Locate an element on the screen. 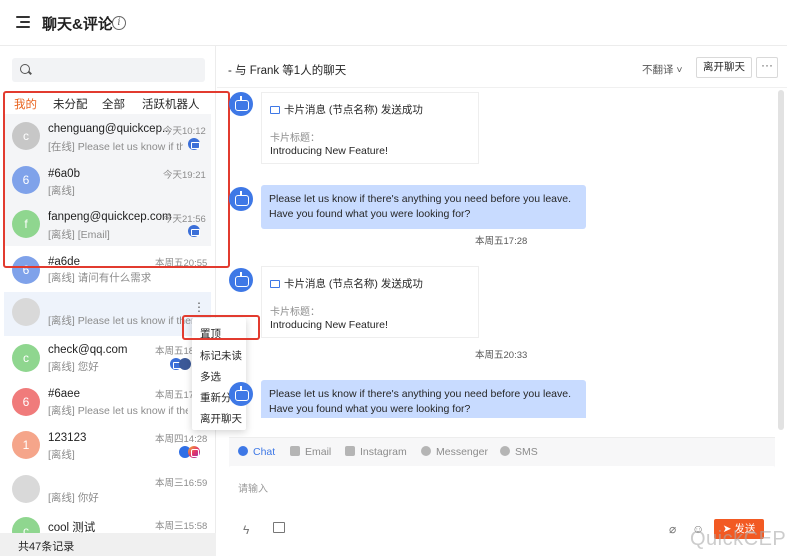 The image size is (787, 557). message-preview: [离线] 你好 is located at coordinates (73, 498).